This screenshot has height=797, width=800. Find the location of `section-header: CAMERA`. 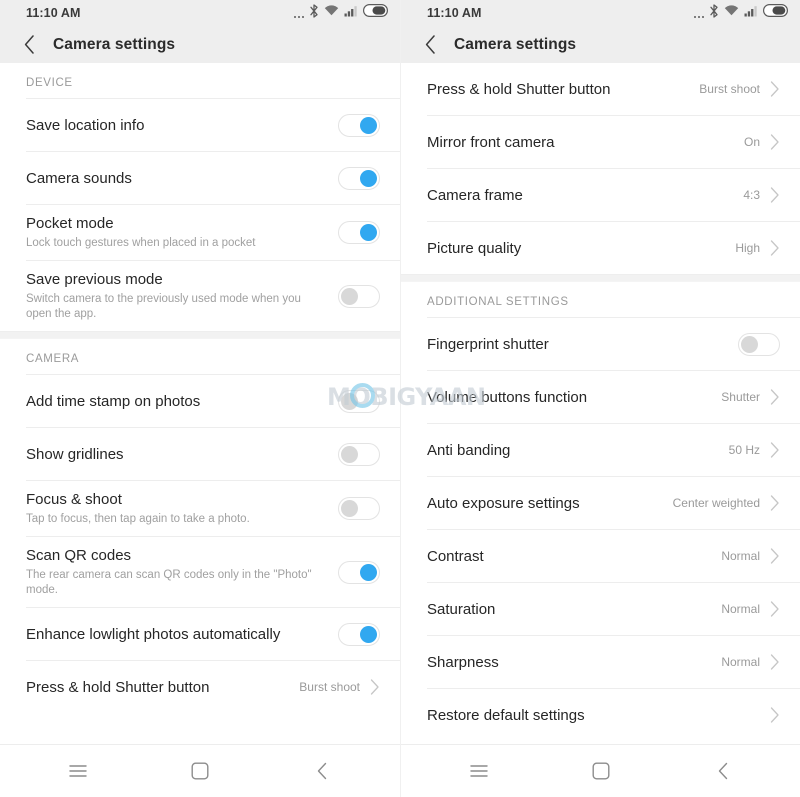

section-header: CAMERA is located at coordinates (53, 359).